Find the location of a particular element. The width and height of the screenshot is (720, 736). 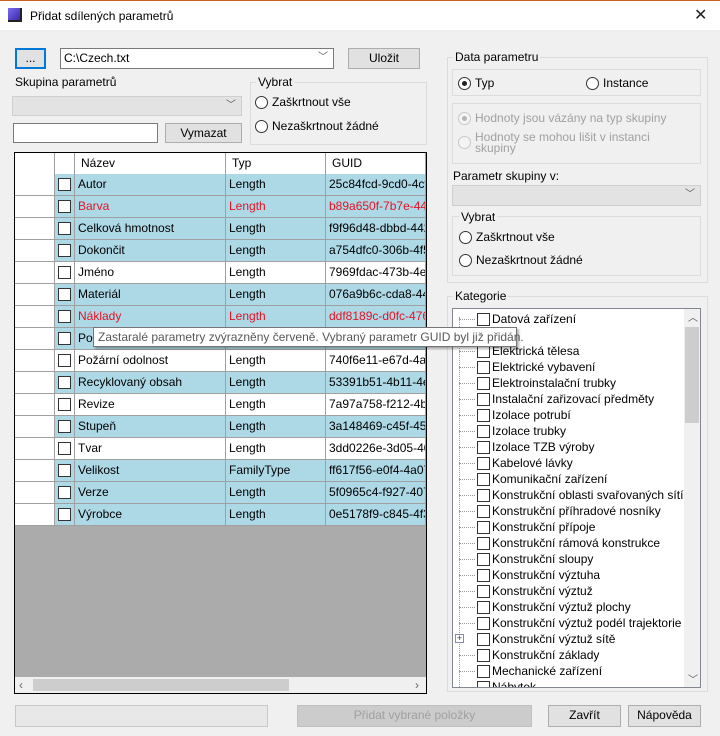

vertical-scrollbar: ︿ ﹀ is located at coordinates (692, 498).